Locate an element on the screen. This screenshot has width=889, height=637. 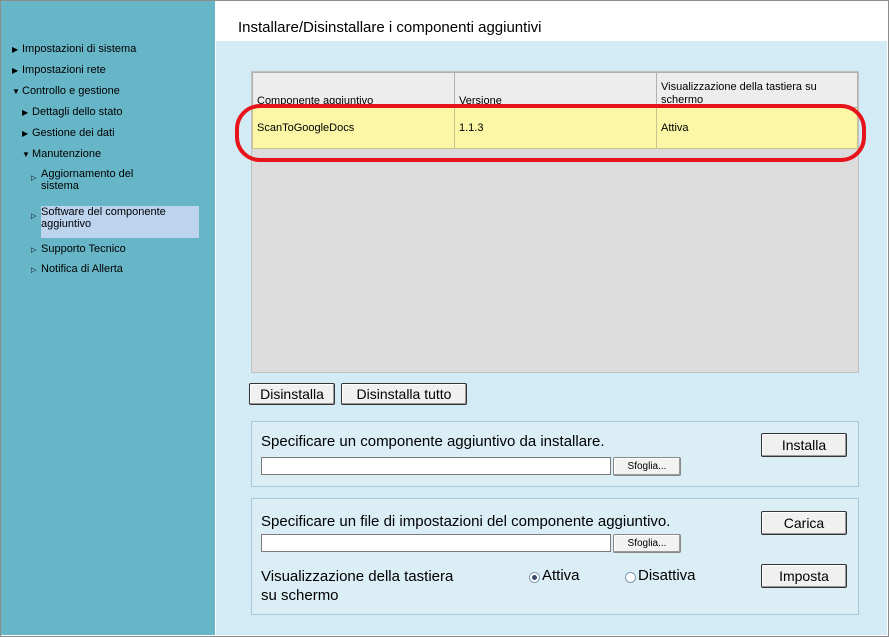
radio-attiva is located at coordinates (534, 577).